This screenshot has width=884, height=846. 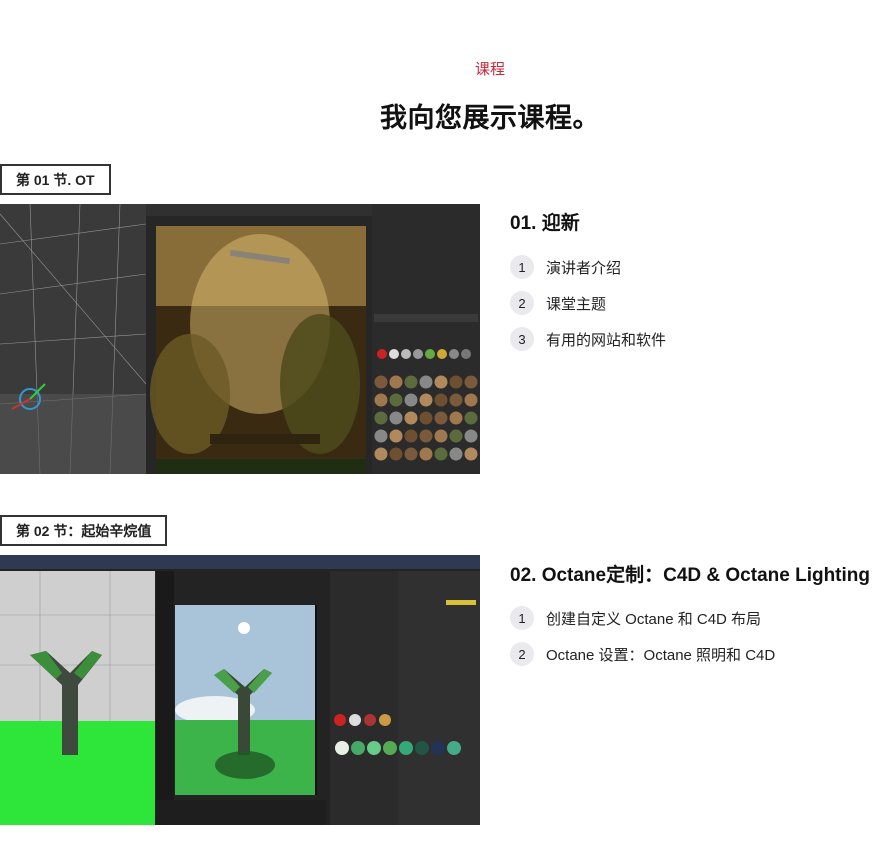 I want to click on item-label: 创建自定义 Octane 和 C4D 布局, so click(x=654, y=619).